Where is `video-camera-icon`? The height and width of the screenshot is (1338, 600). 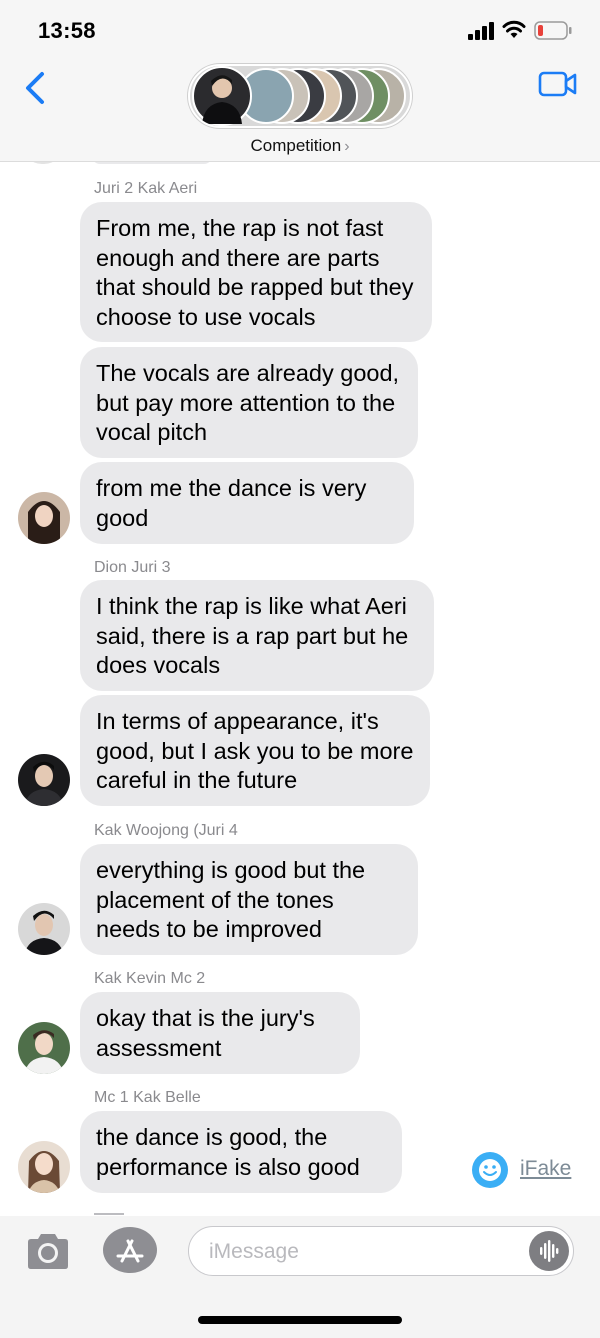
video-camera-icon is located at coordinates (558, 84).